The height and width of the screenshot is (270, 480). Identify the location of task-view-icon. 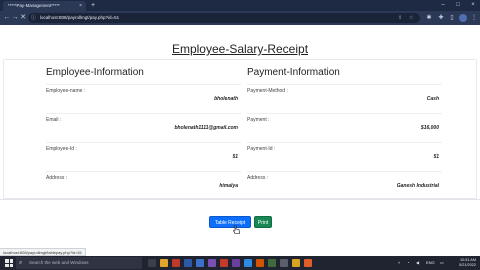
(152, 263).